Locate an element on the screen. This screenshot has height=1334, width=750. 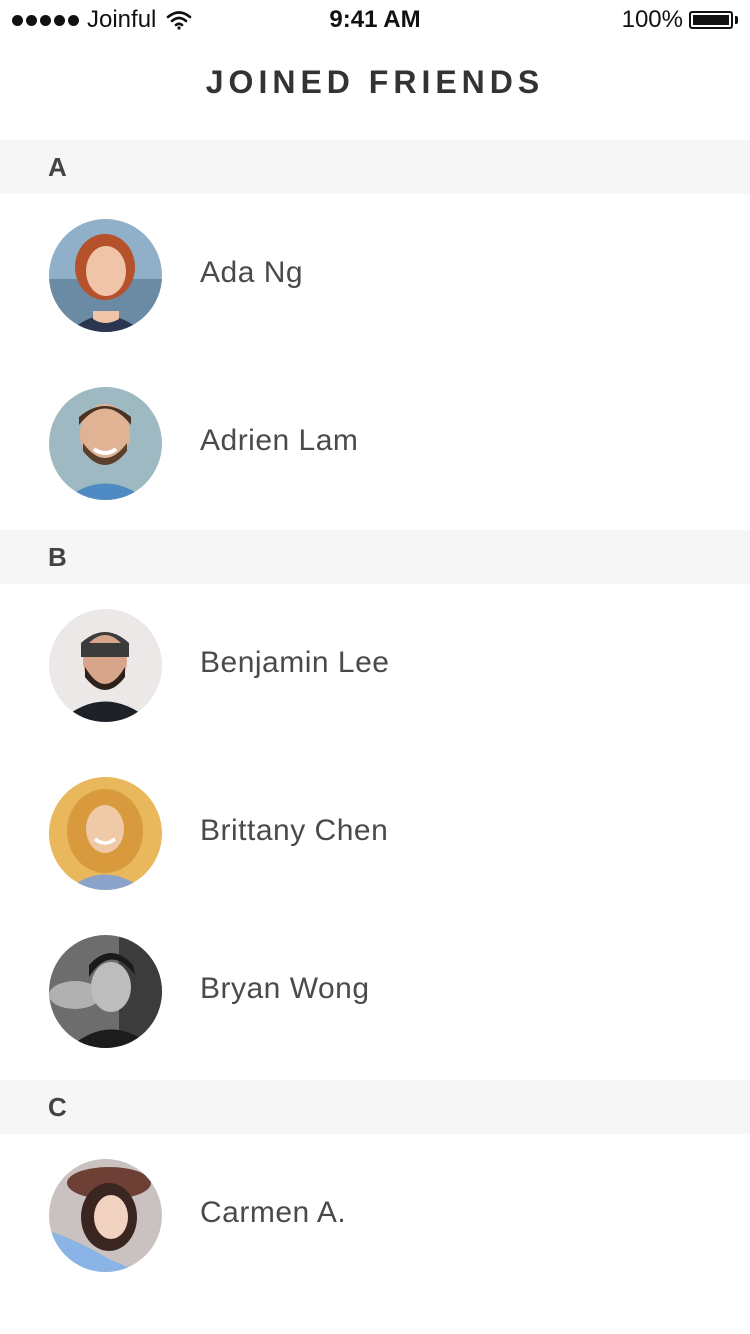
friend-name: Carmen A. is located at coordinates (273, 1212).